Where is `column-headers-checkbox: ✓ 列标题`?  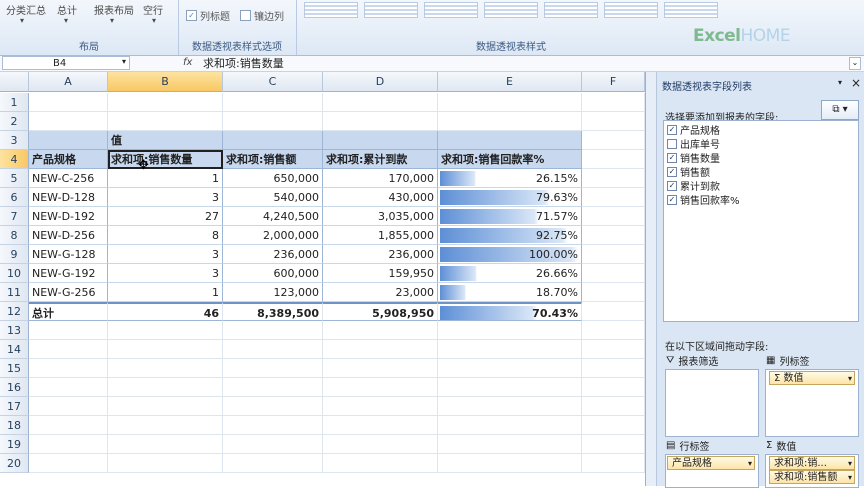
column-headers-checkbox: ✓ 列标题 is located at coordinates (208, 15).